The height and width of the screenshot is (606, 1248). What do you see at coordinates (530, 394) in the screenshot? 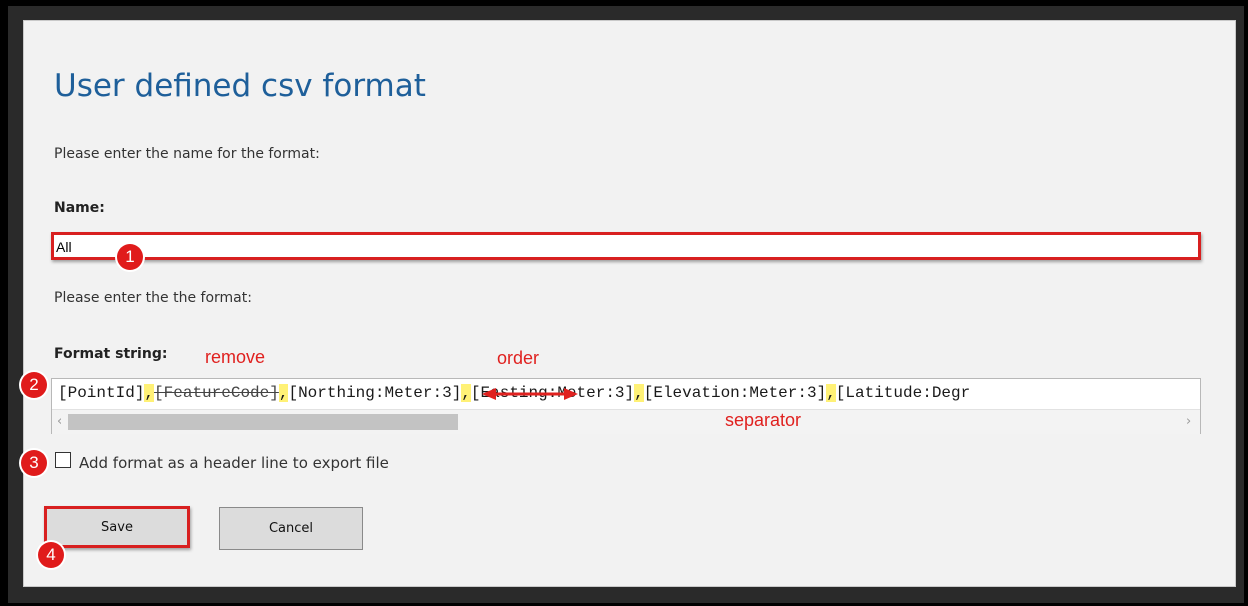
I see `double-arrow-icon` at bounding box center [530, 394].